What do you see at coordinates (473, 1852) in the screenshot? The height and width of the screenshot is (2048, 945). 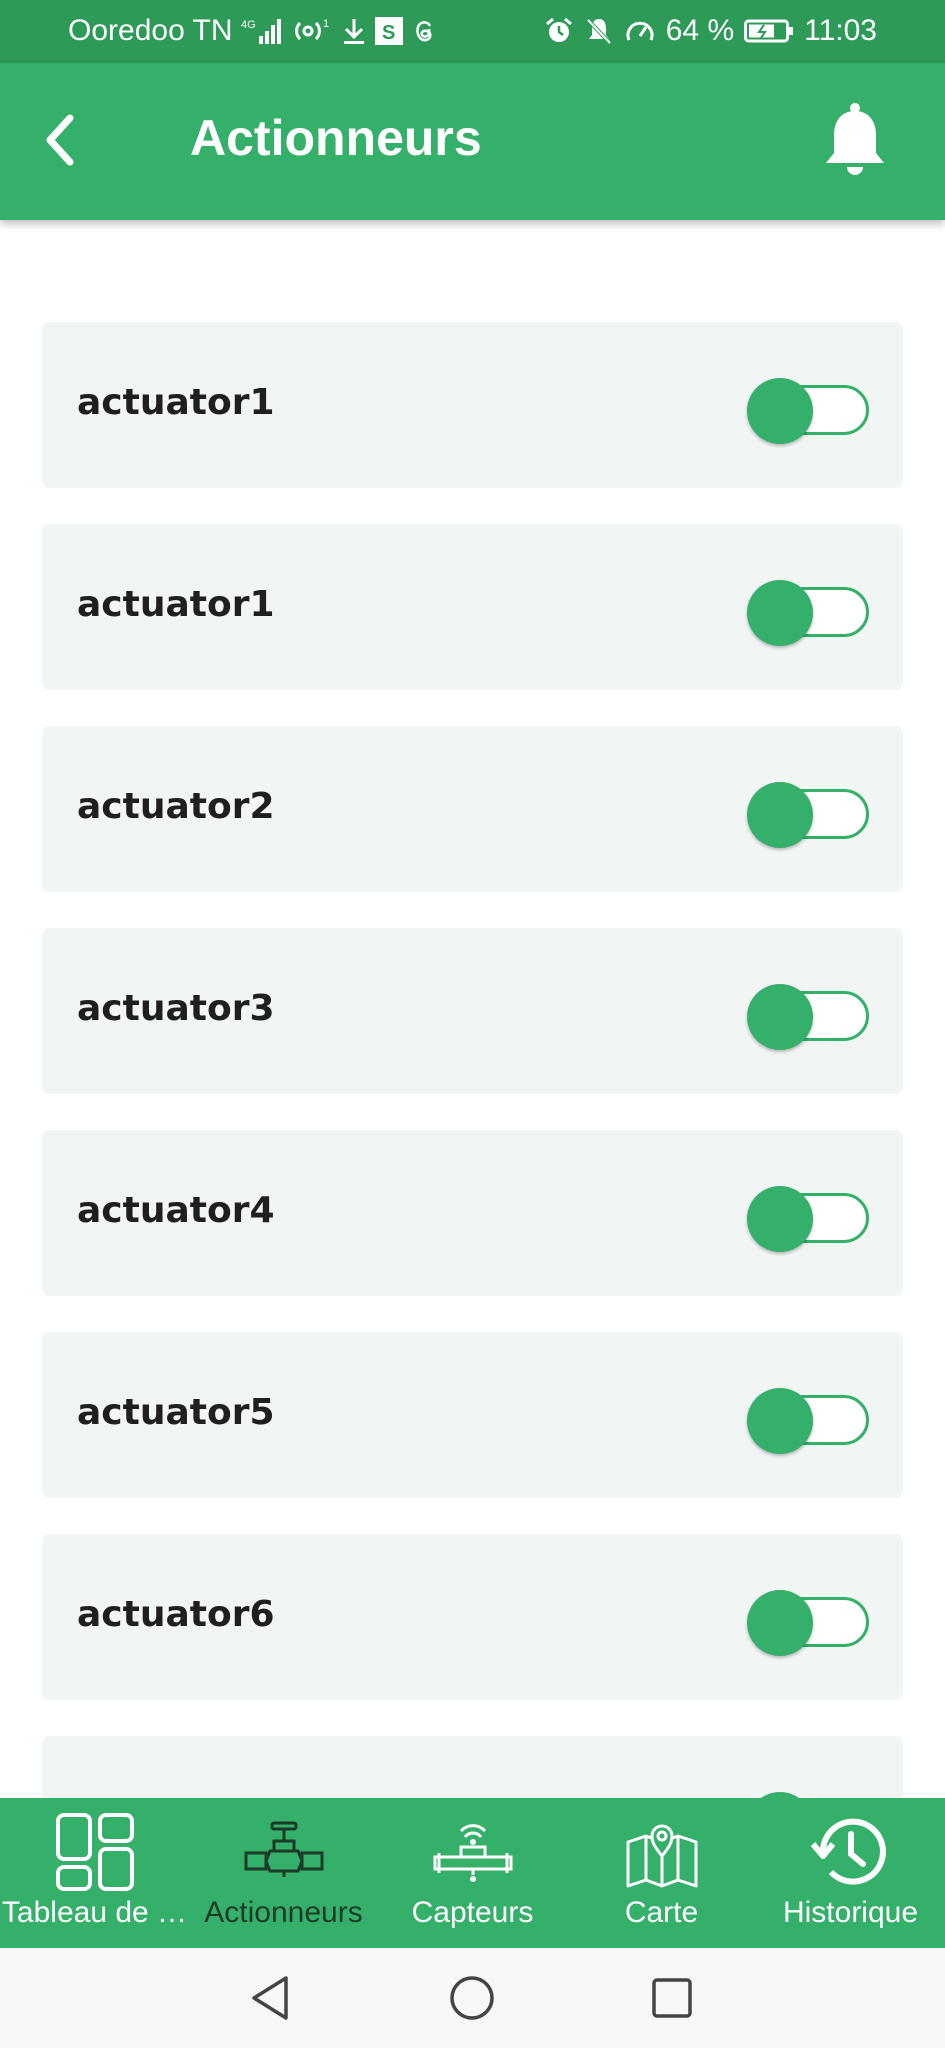 I see `sensor-icon` at bounding box center [473, 1852].